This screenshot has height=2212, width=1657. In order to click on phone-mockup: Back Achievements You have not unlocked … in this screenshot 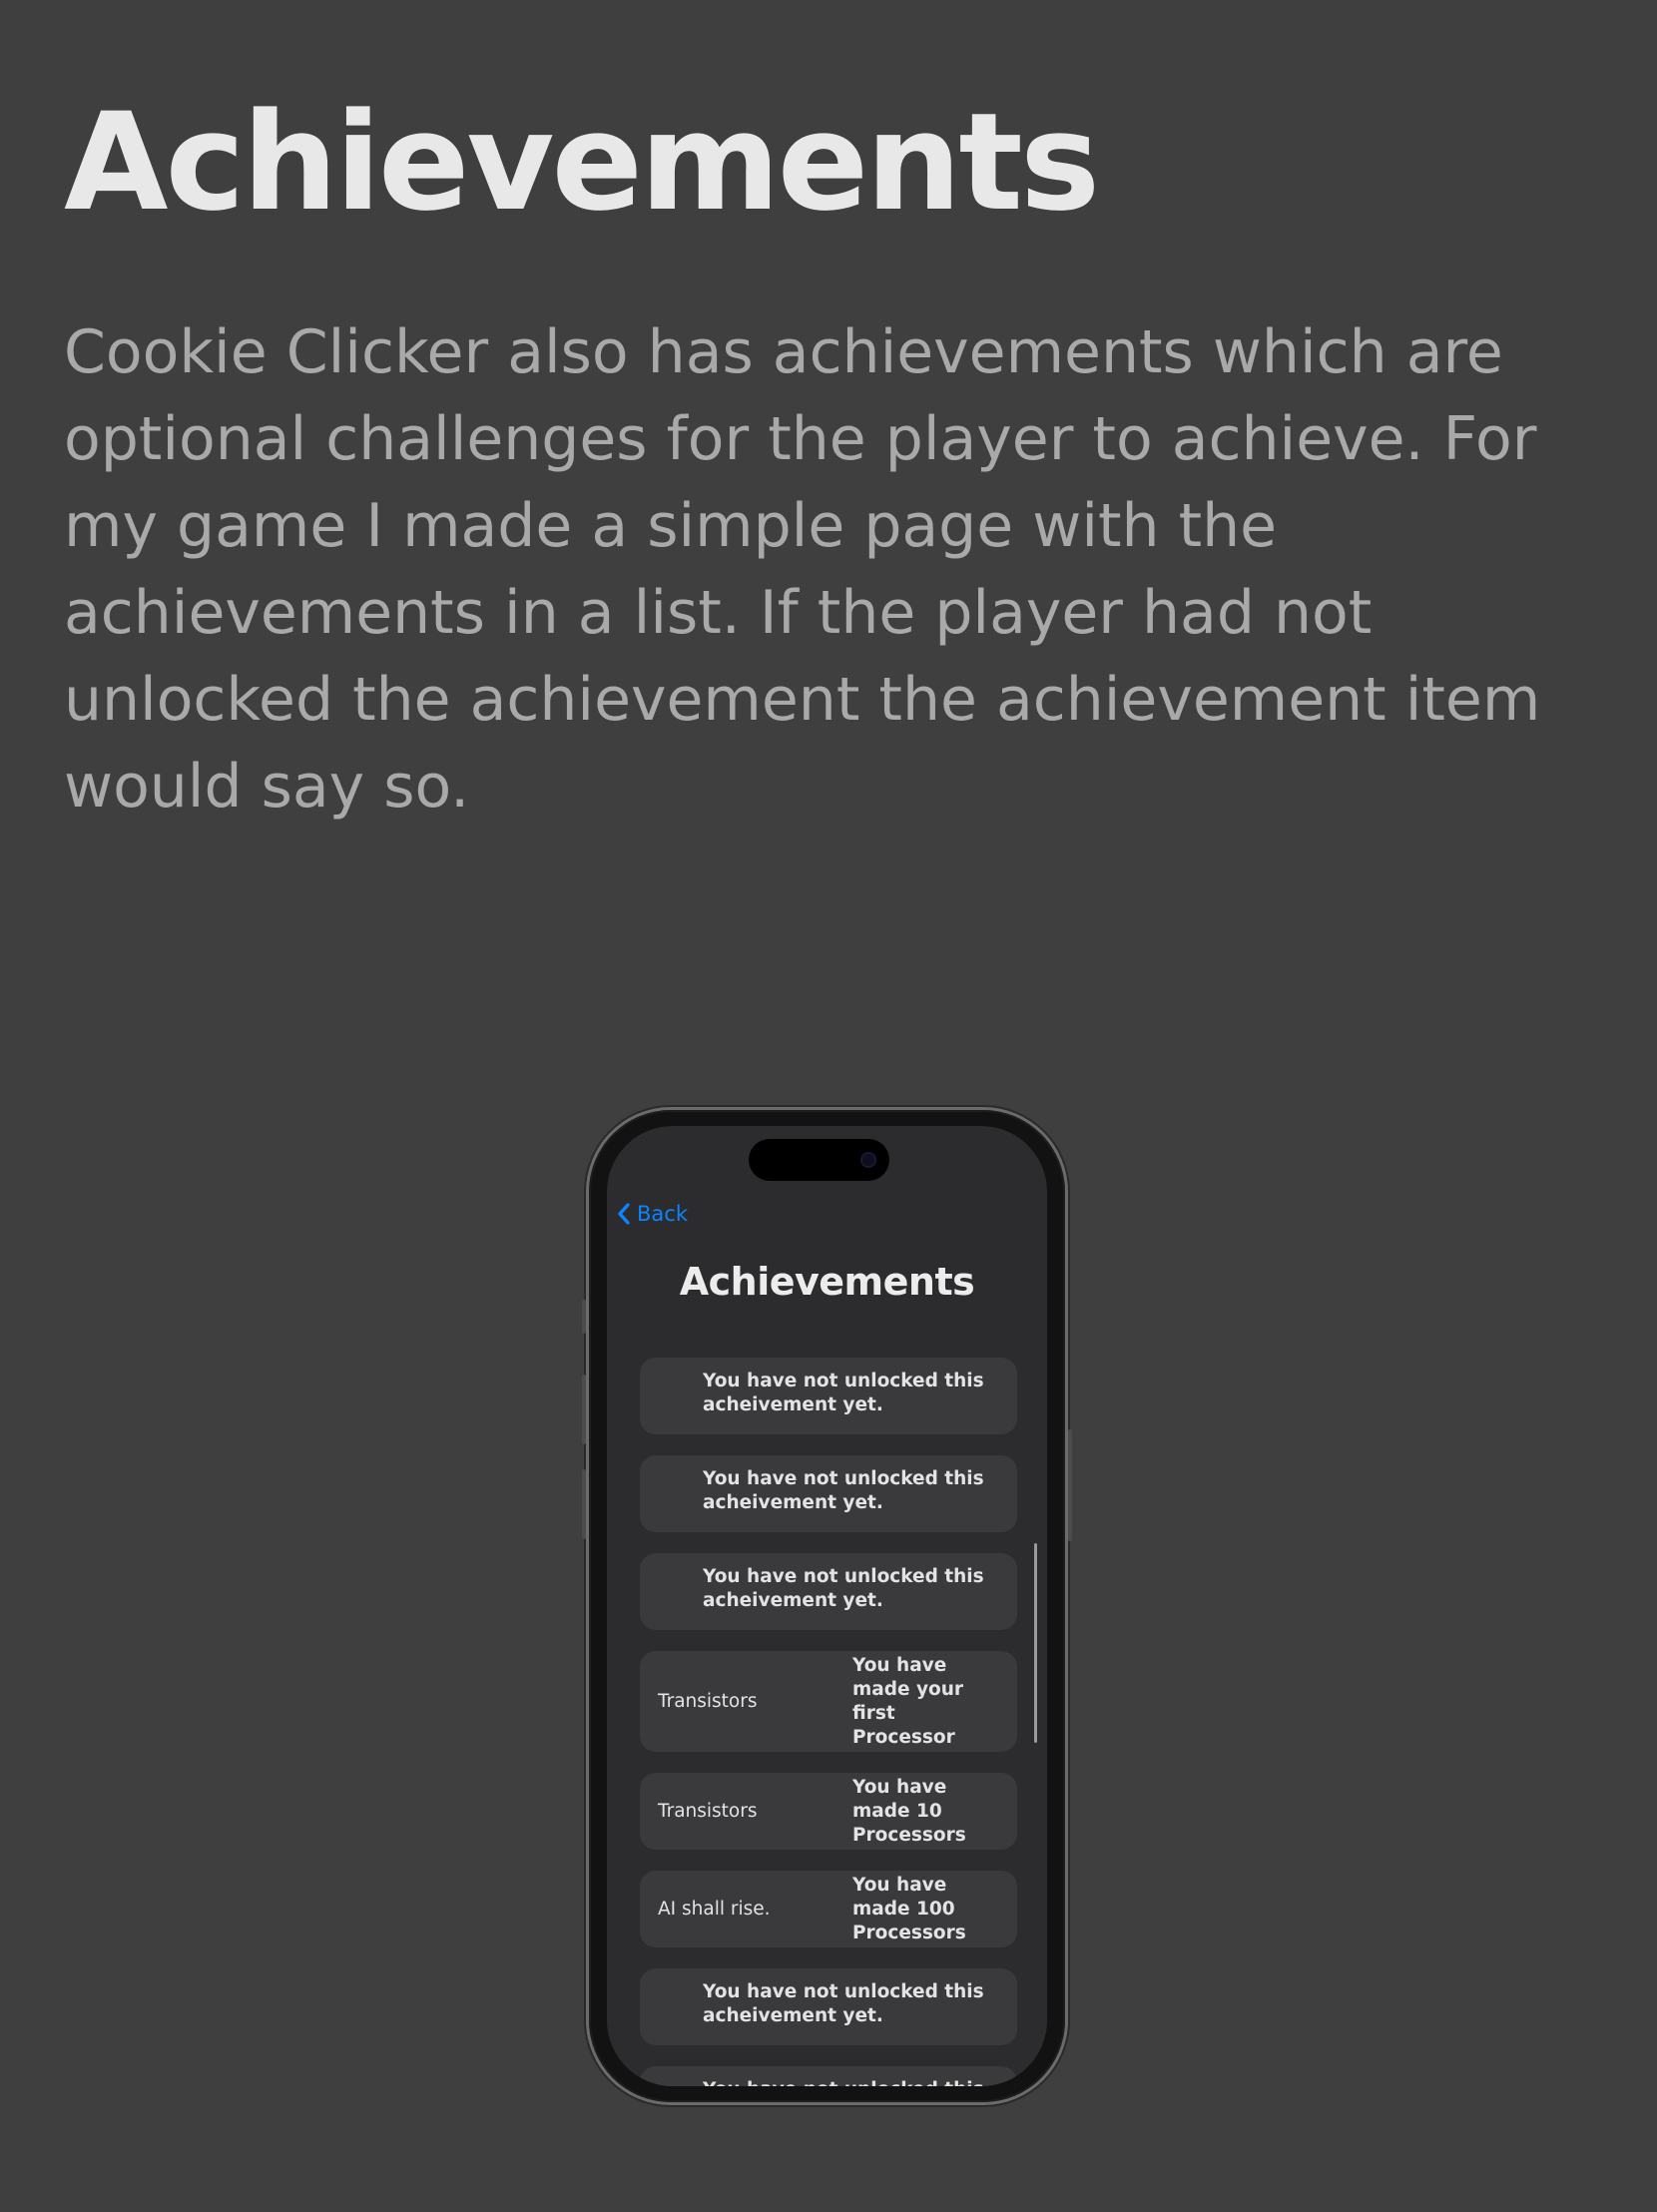, I will do `click(827, 1606)`.